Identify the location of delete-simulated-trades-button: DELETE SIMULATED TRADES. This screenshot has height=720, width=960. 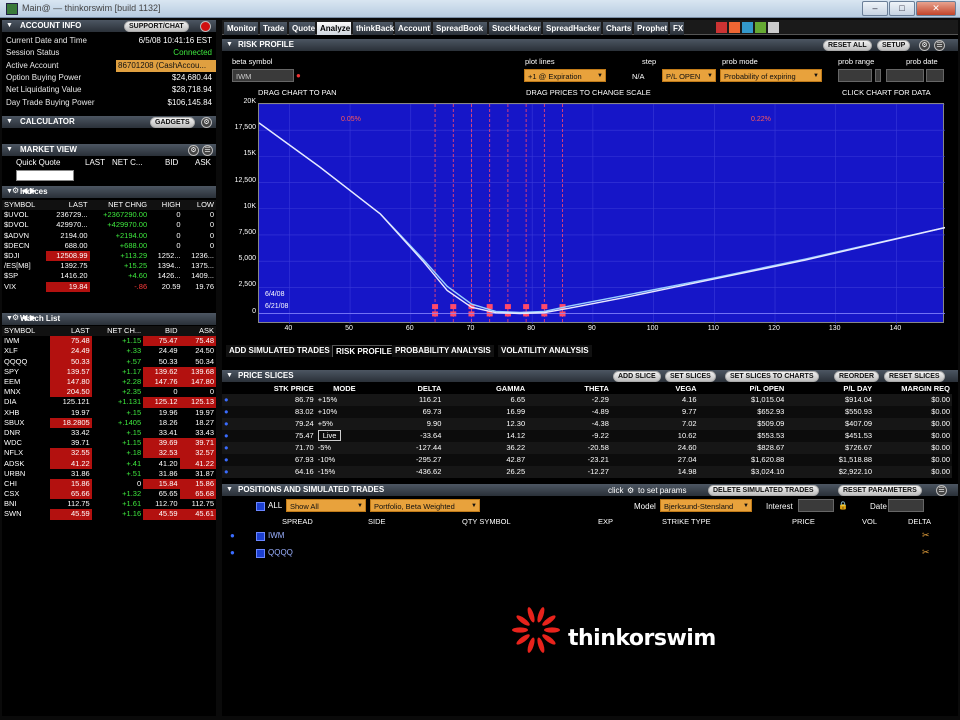
(763, 490).